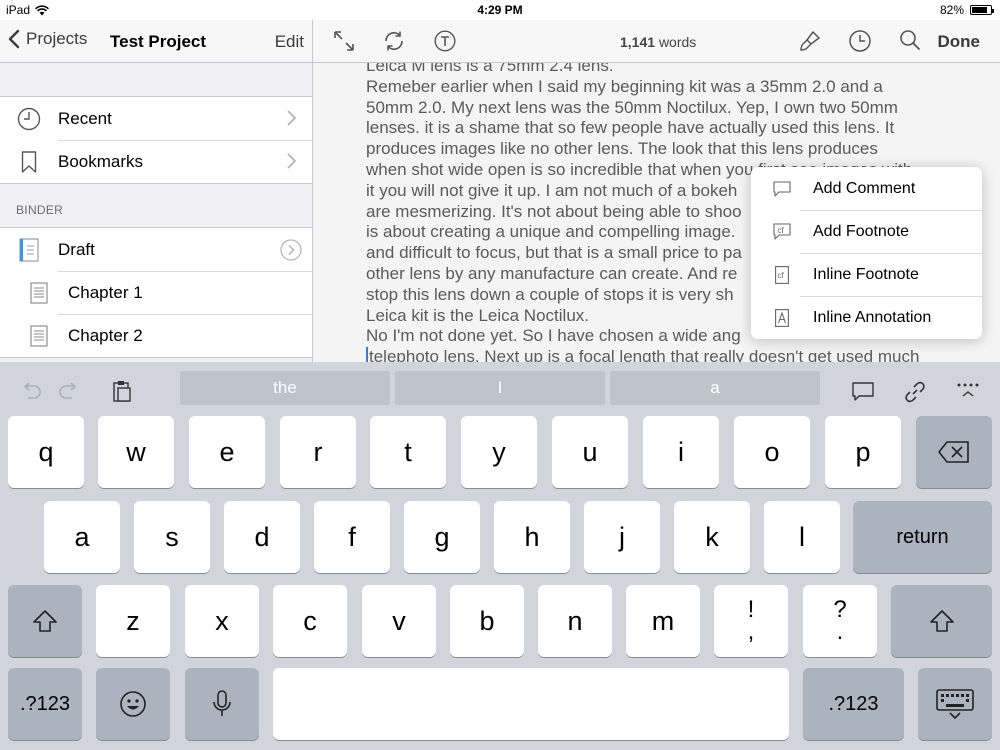 The height and width of the screenshot is (750, 1000). I want to click on numbers-key-right: .?123, so click(853, 704).